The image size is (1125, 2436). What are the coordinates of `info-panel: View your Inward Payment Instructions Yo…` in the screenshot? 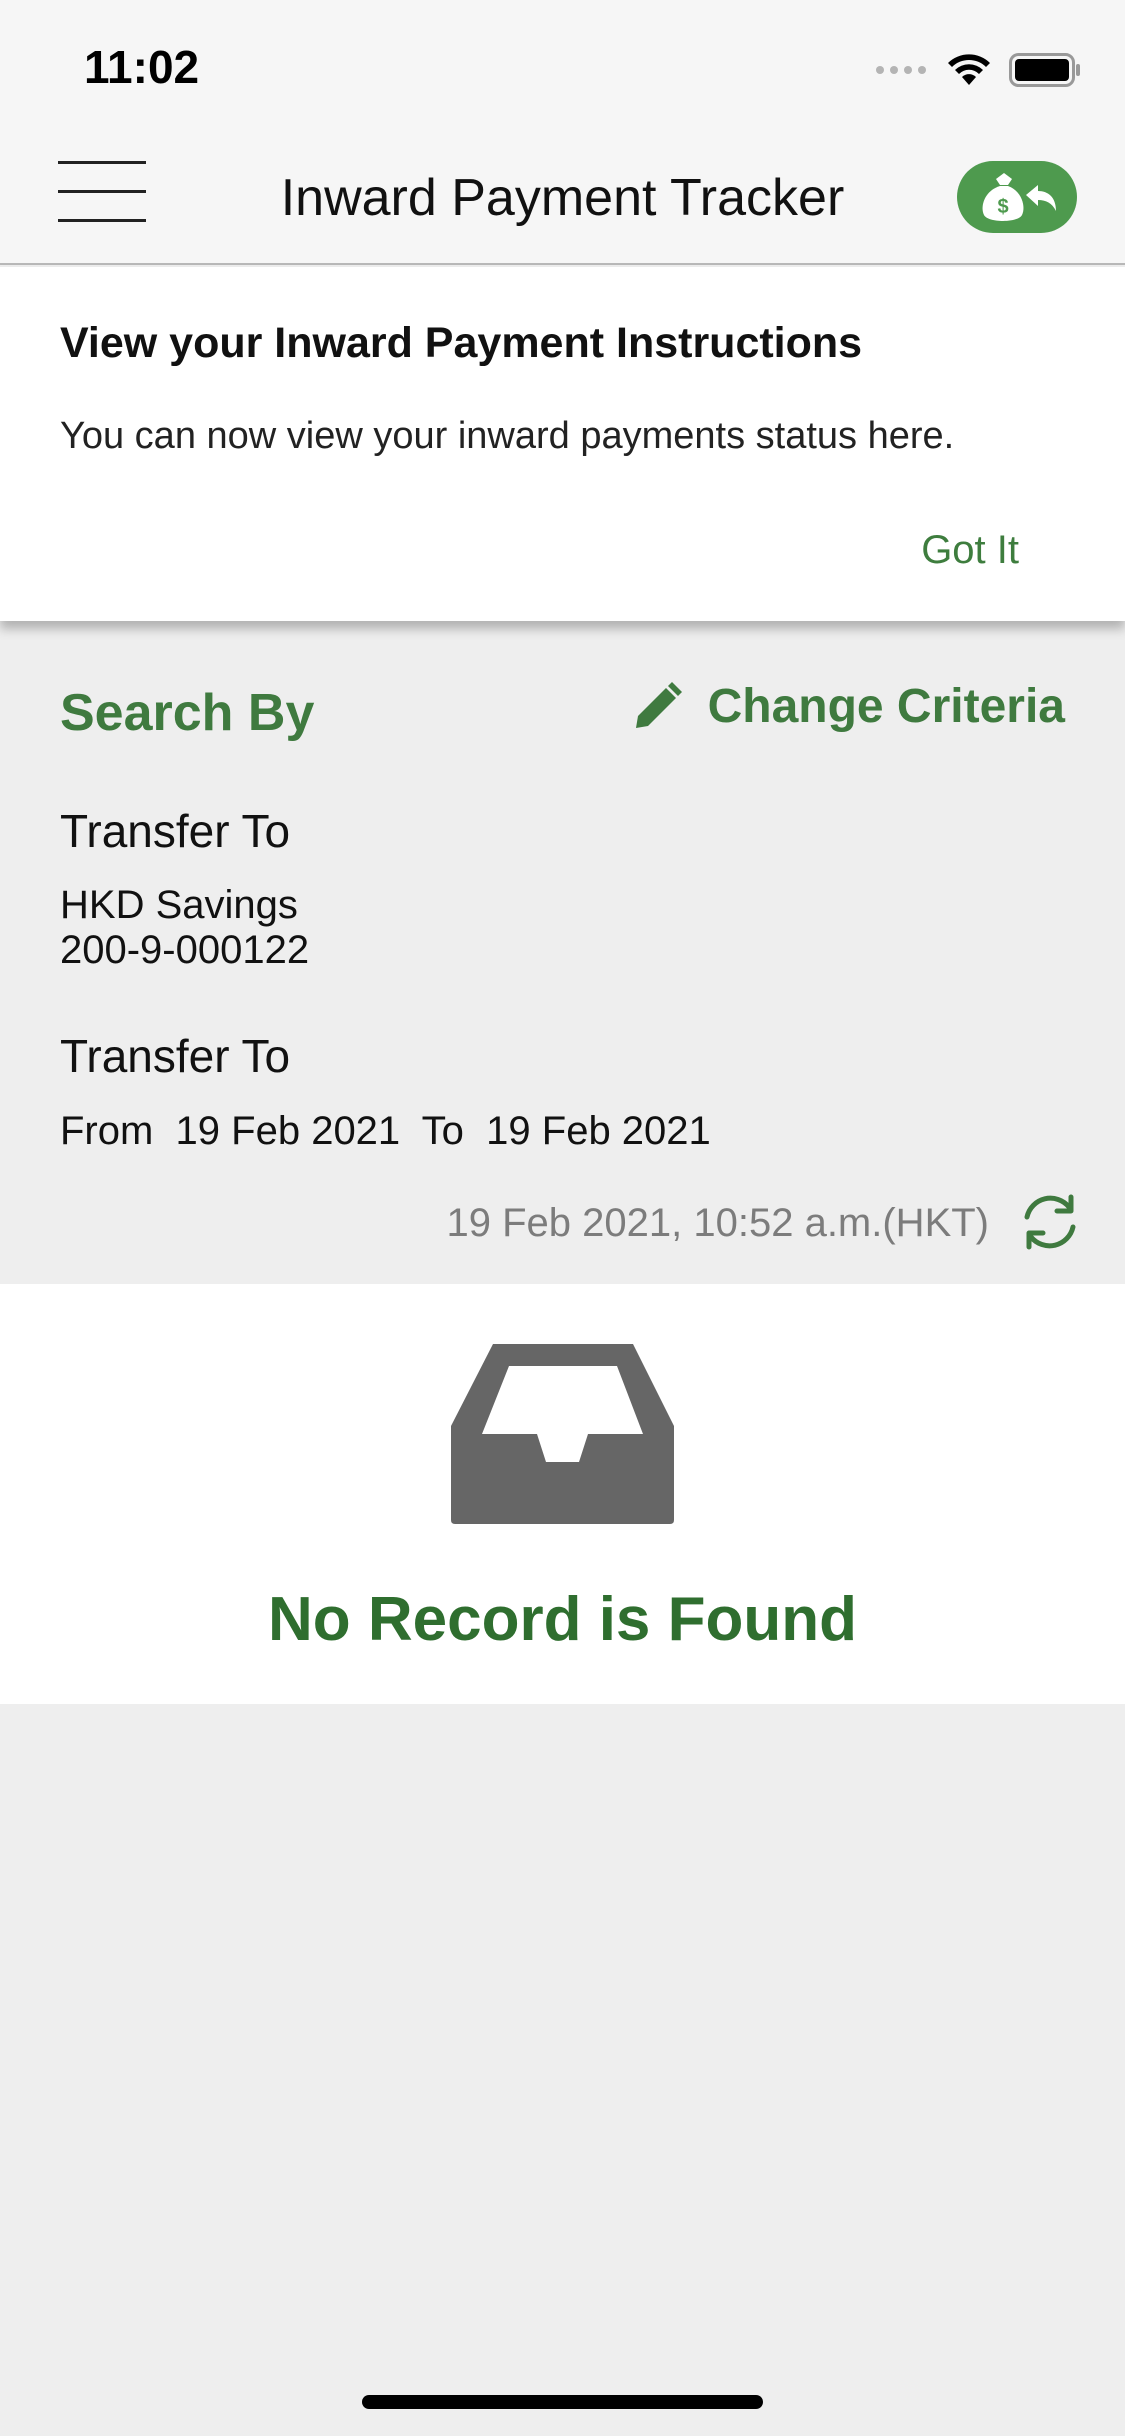 It's located at (562, 444).